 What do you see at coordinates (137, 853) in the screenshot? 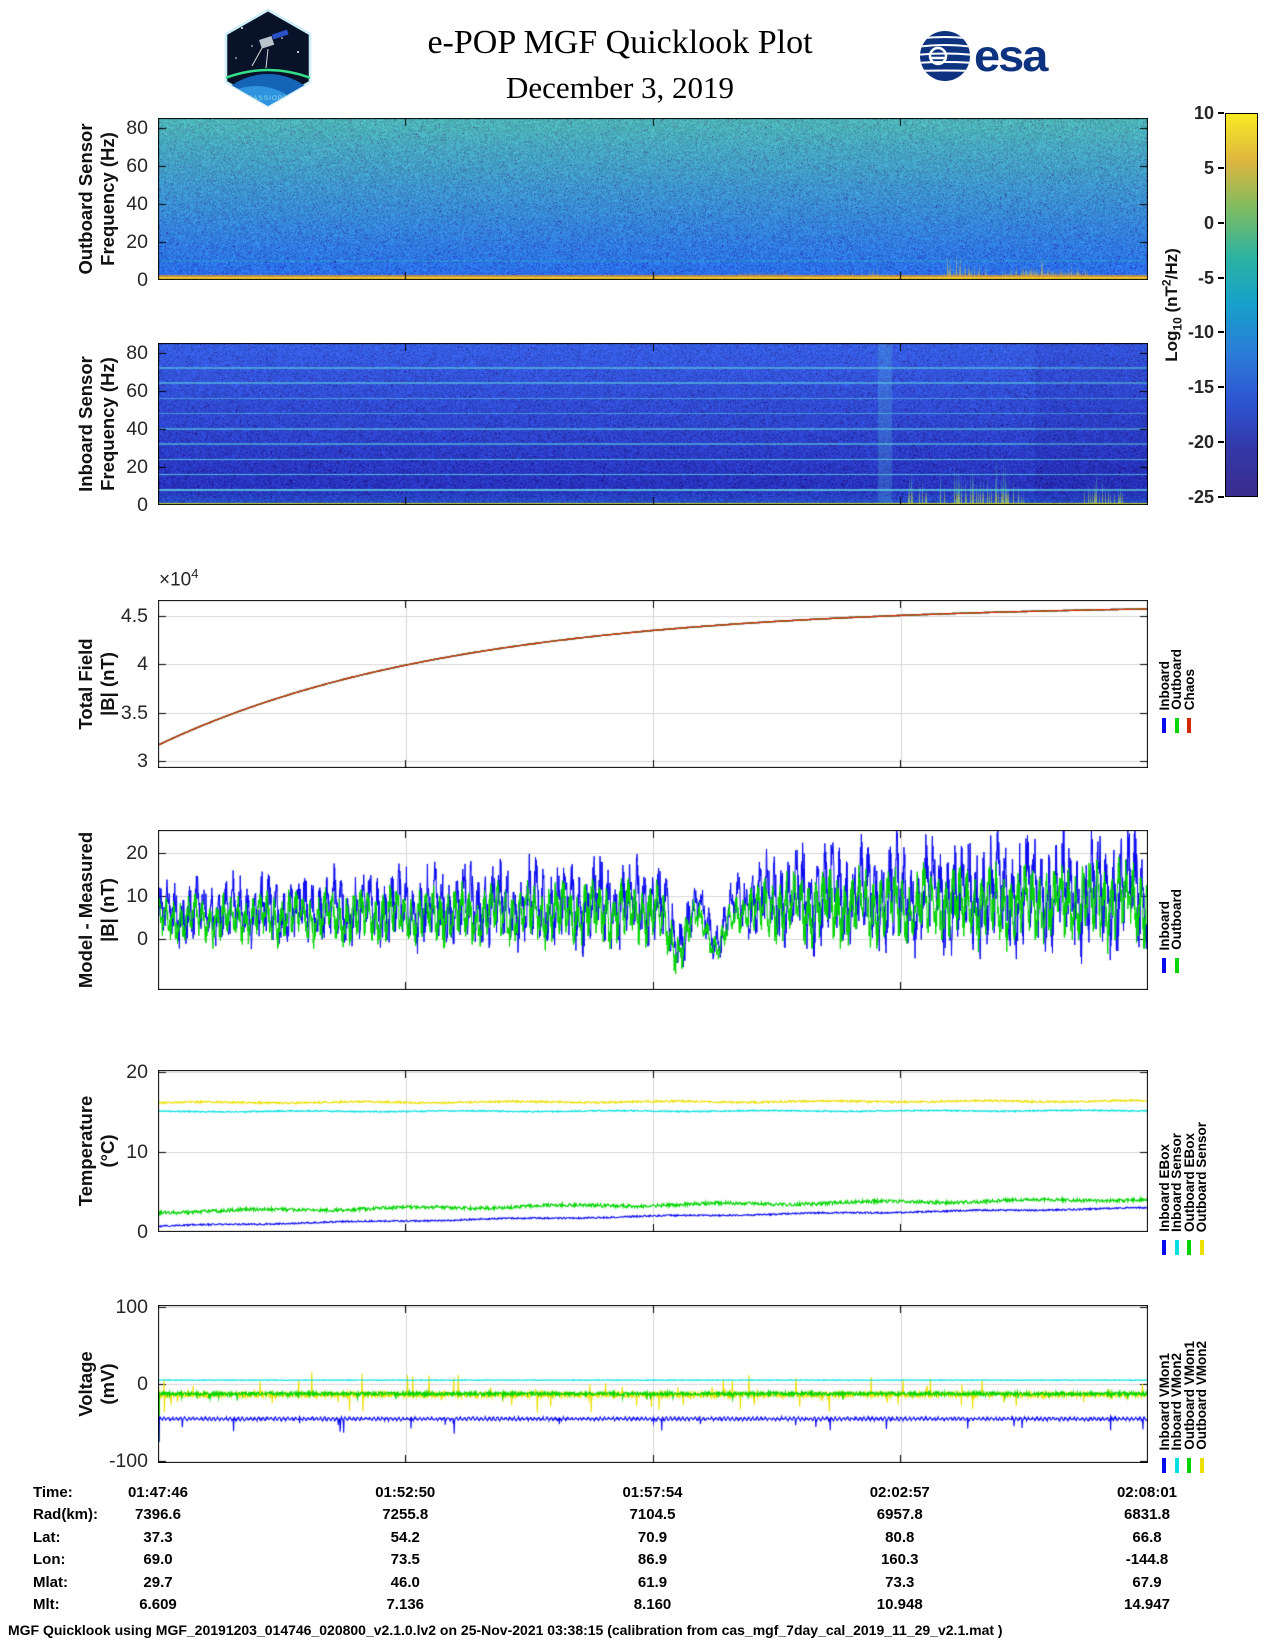
I see `ytick-label-panel3: 20` at bounding box center [137, 853].